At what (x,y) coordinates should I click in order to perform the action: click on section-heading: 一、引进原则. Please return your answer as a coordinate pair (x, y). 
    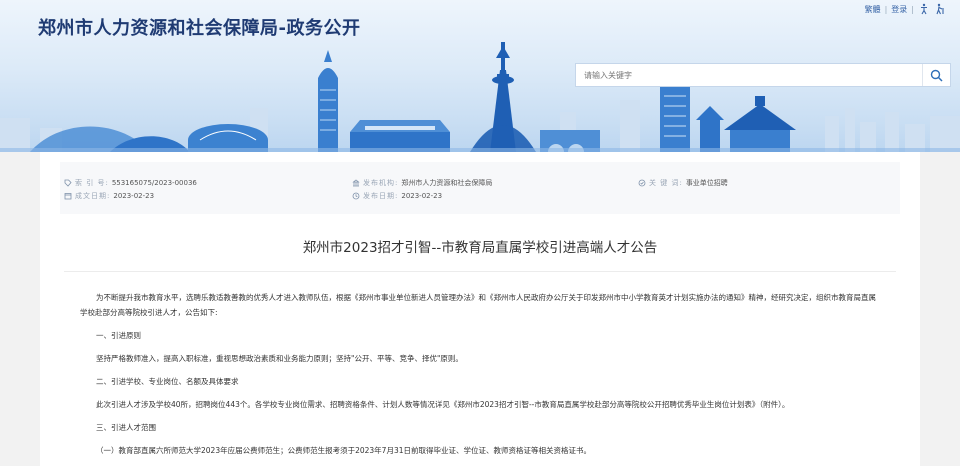
    Looking at the image, I should click on (118, 335).